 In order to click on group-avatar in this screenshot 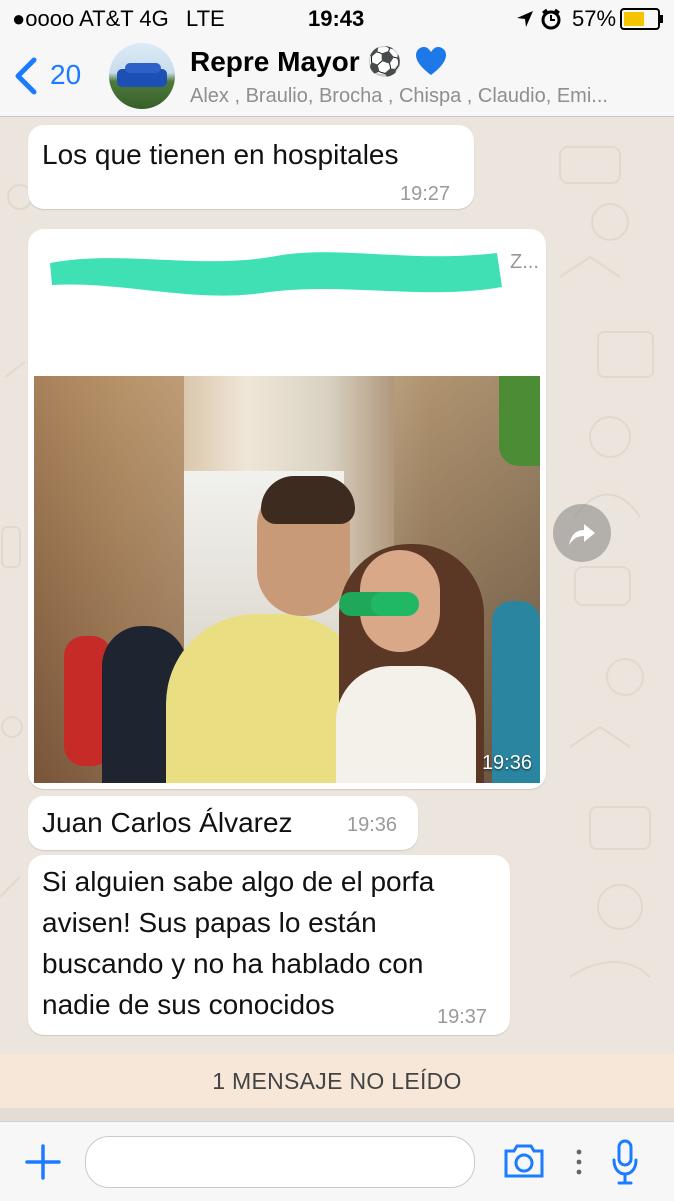, I will do `click(142, 76)`.